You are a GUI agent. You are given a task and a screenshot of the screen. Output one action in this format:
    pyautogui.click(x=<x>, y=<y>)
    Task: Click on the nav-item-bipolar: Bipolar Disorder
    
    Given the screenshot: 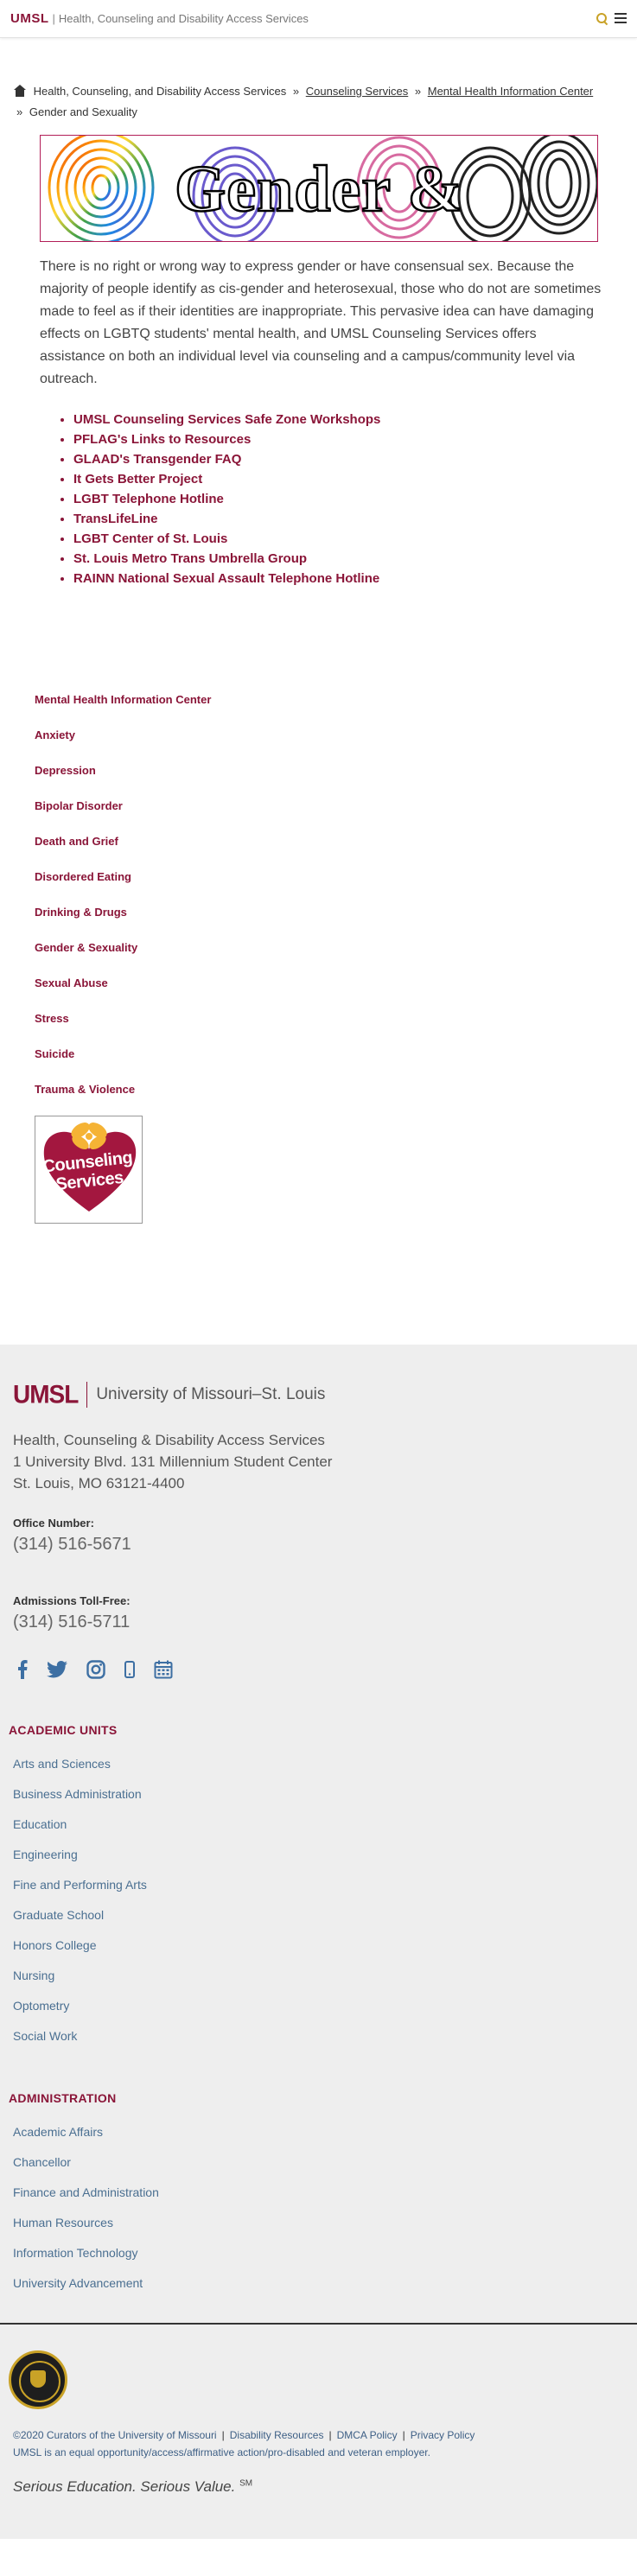 What is the action you would take?
    pyautogui.click(x=336, y=806)
    